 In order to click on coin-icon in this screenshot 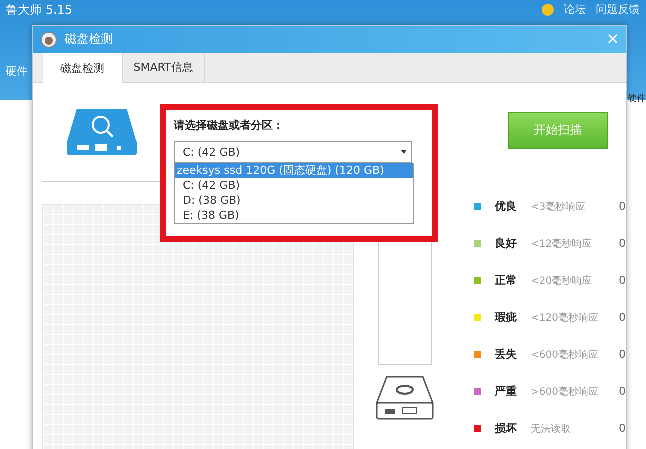, I will do `click(548, 10)`.